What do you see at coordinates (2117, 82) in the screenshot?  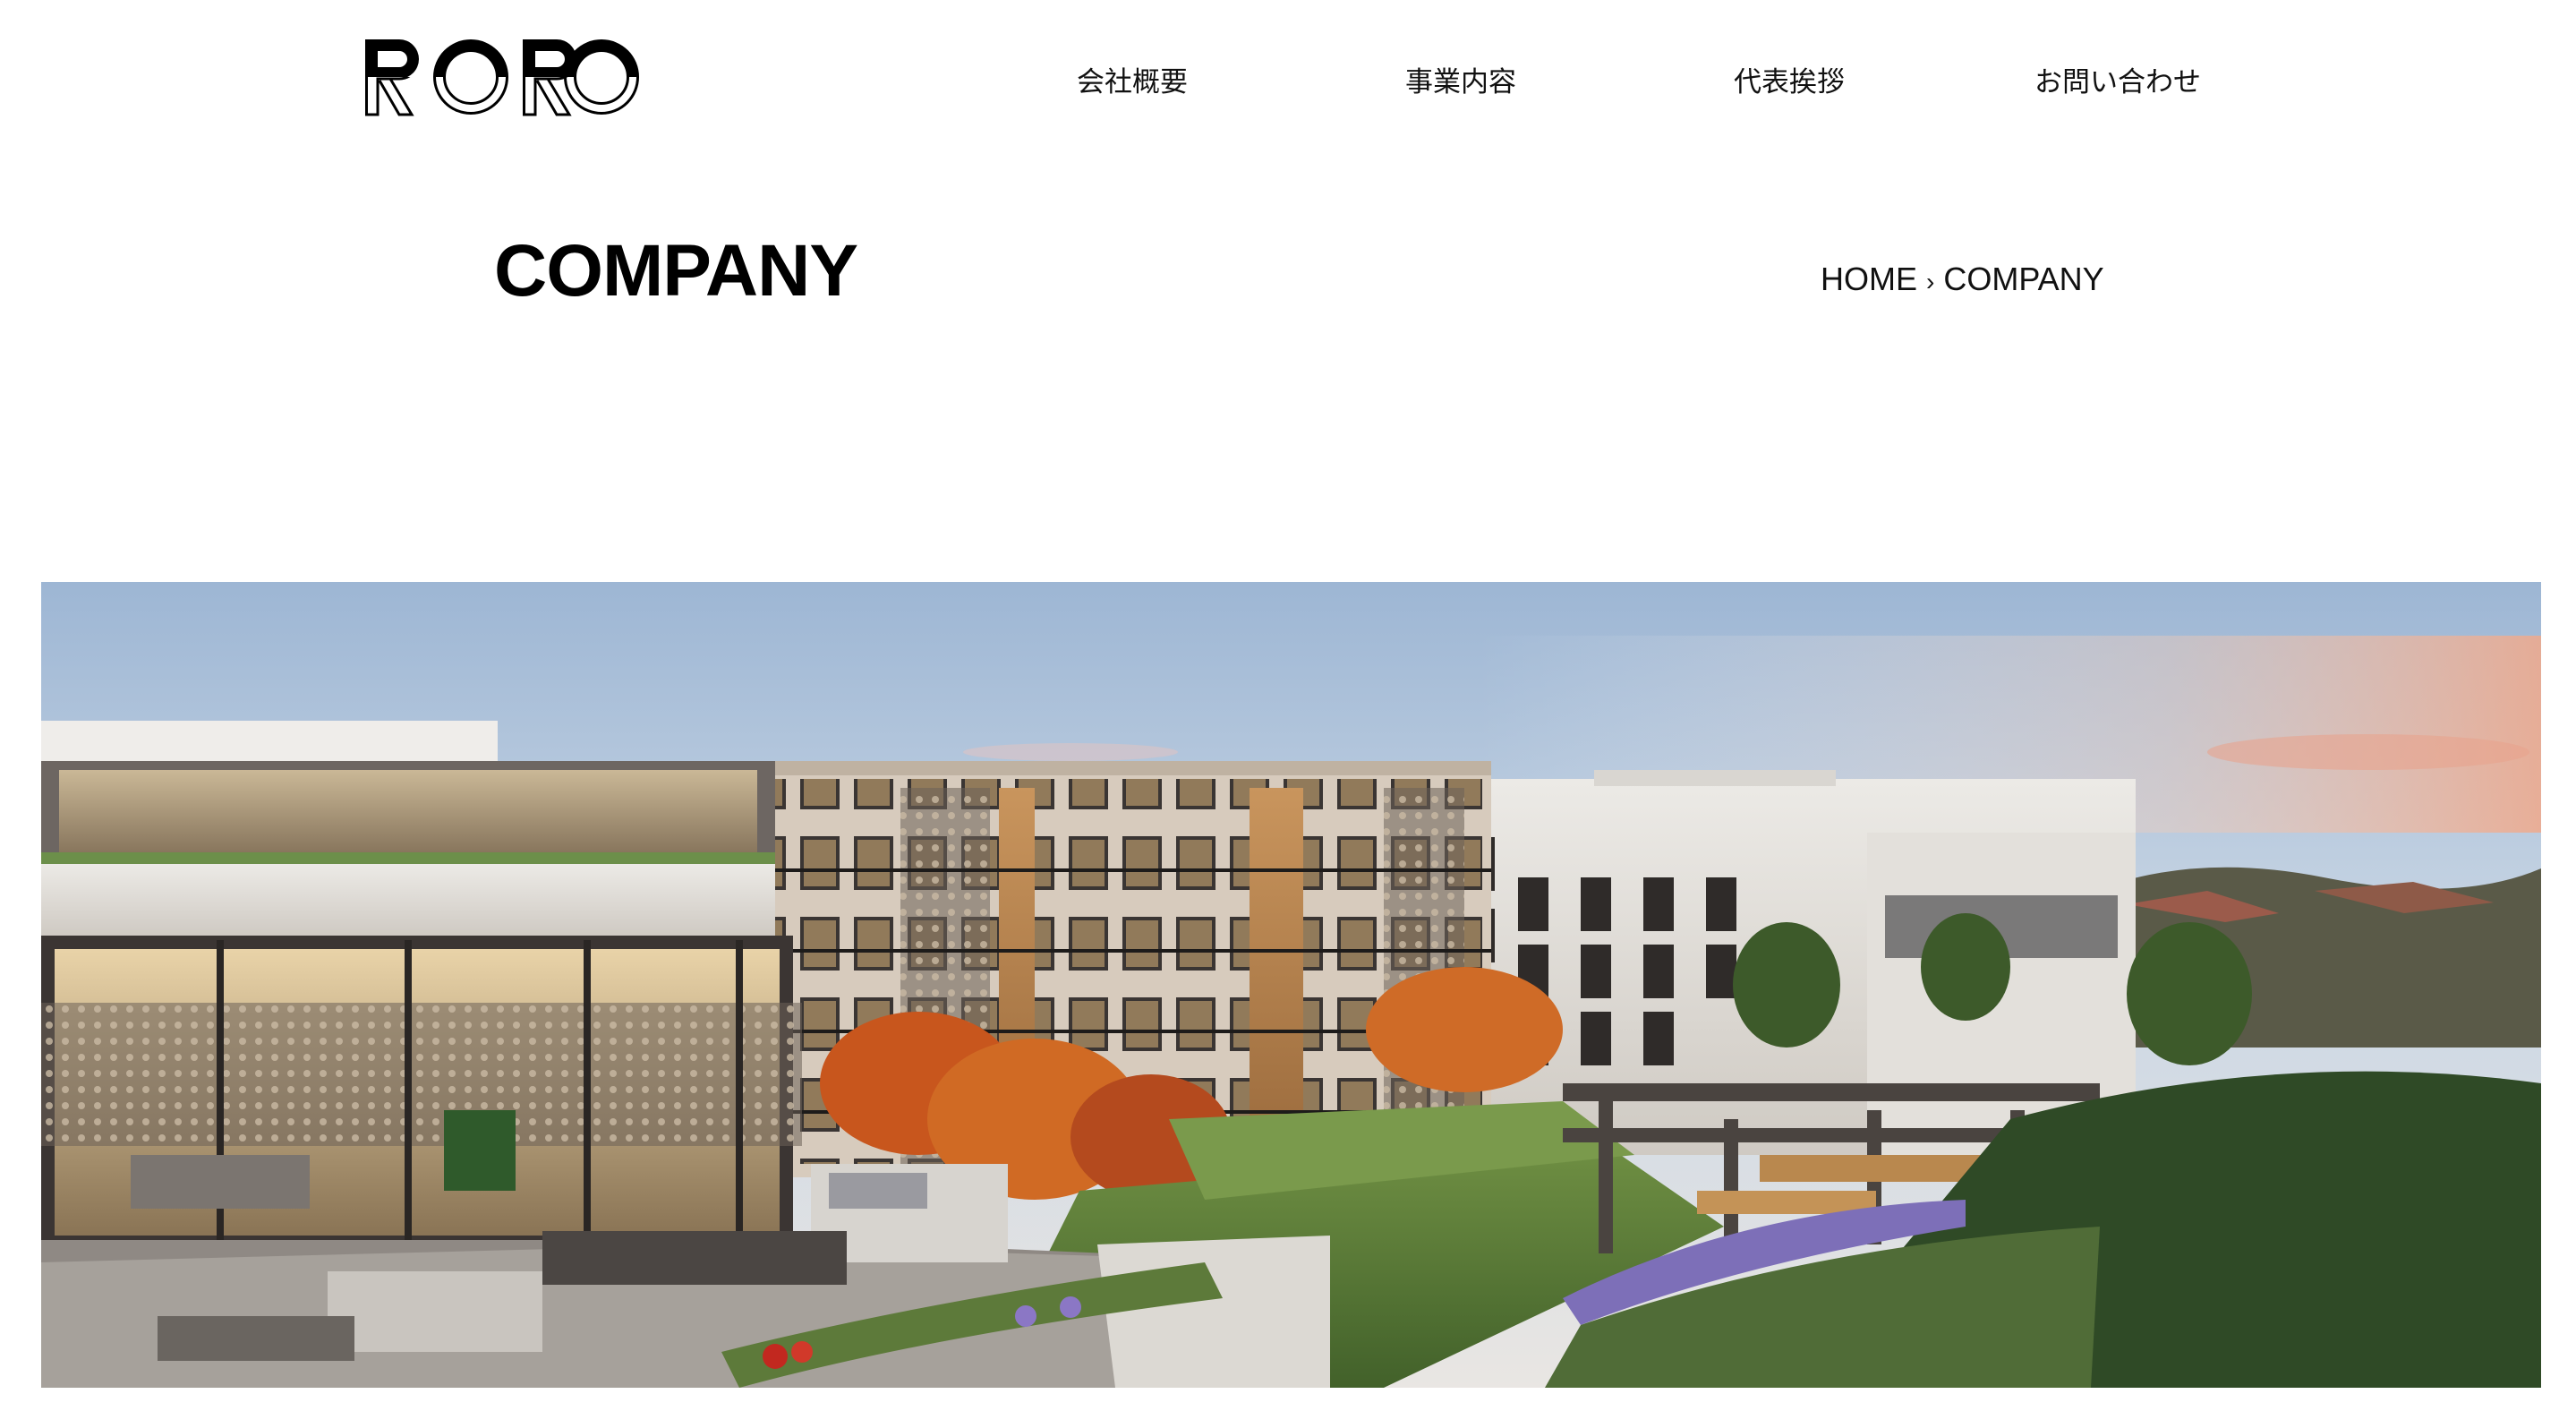 I see `nav-item-contact: お問い合わせ` at bounding box center [2117, 82].